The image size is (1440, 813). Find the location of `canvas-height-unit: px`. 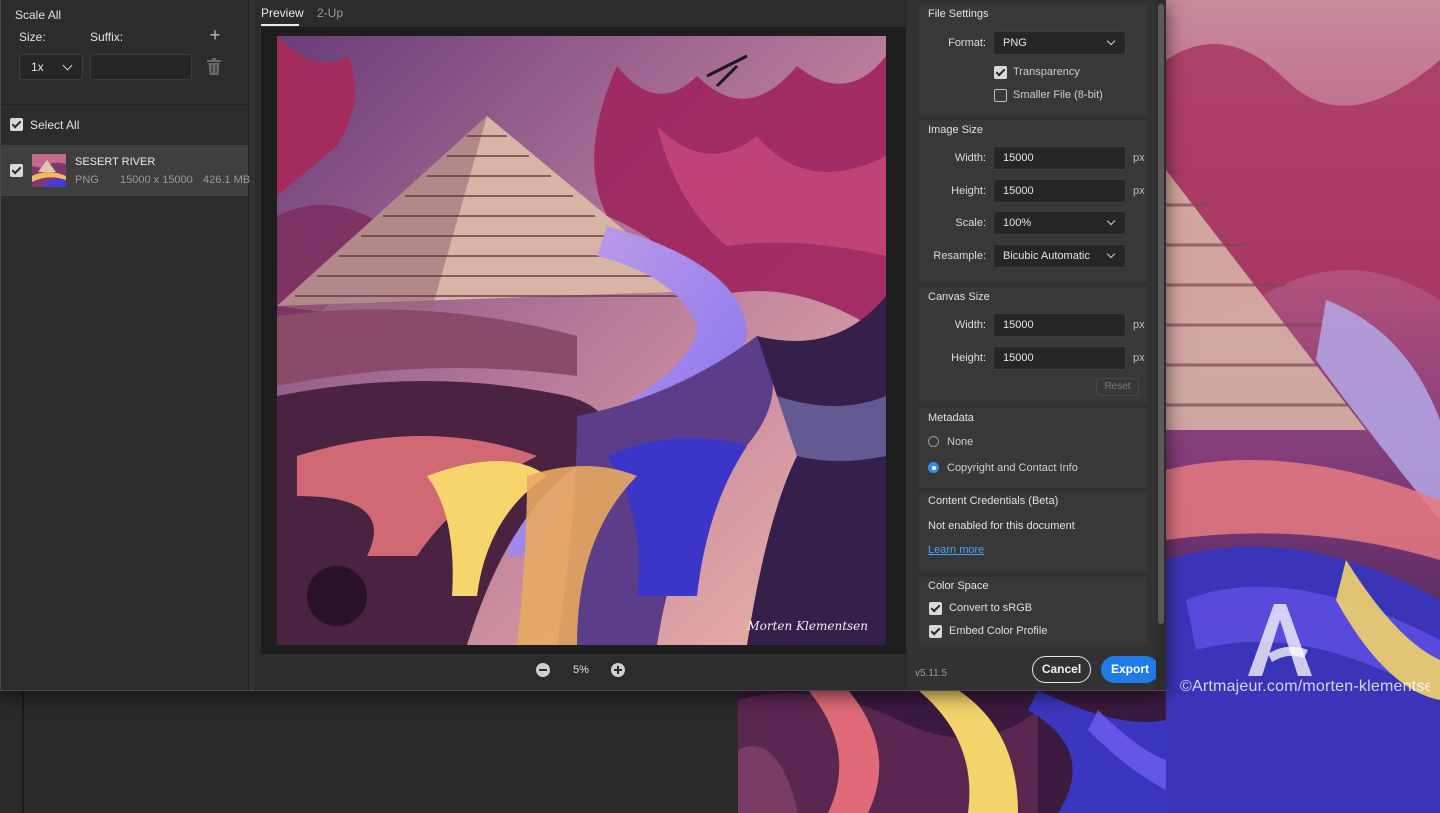

canvas-height-unit: px is located at coordinates (1139, 358).